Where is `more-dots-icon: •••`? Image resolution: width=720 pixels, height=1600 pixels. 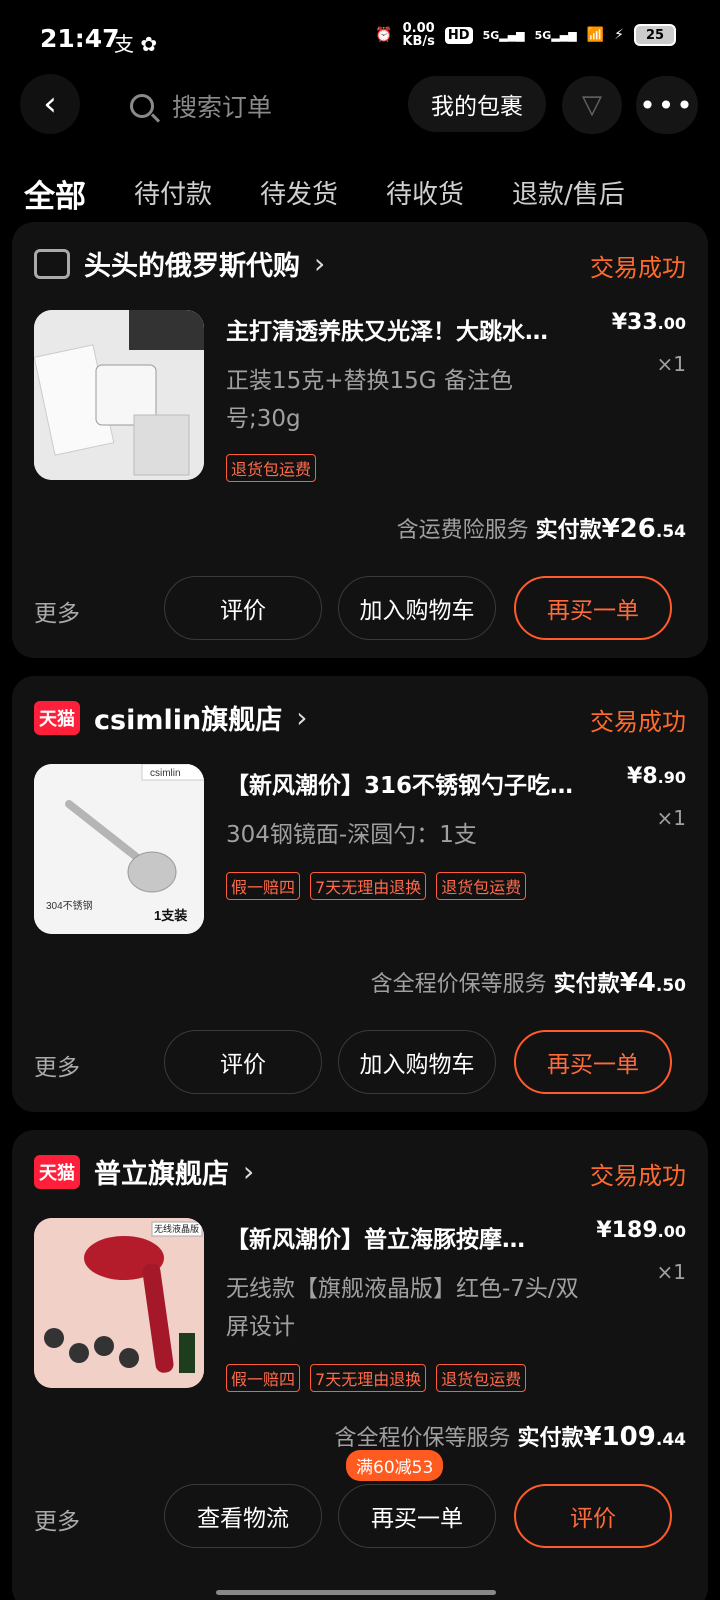 more-dots-icon: ••• is located at coordinates (667, 105).